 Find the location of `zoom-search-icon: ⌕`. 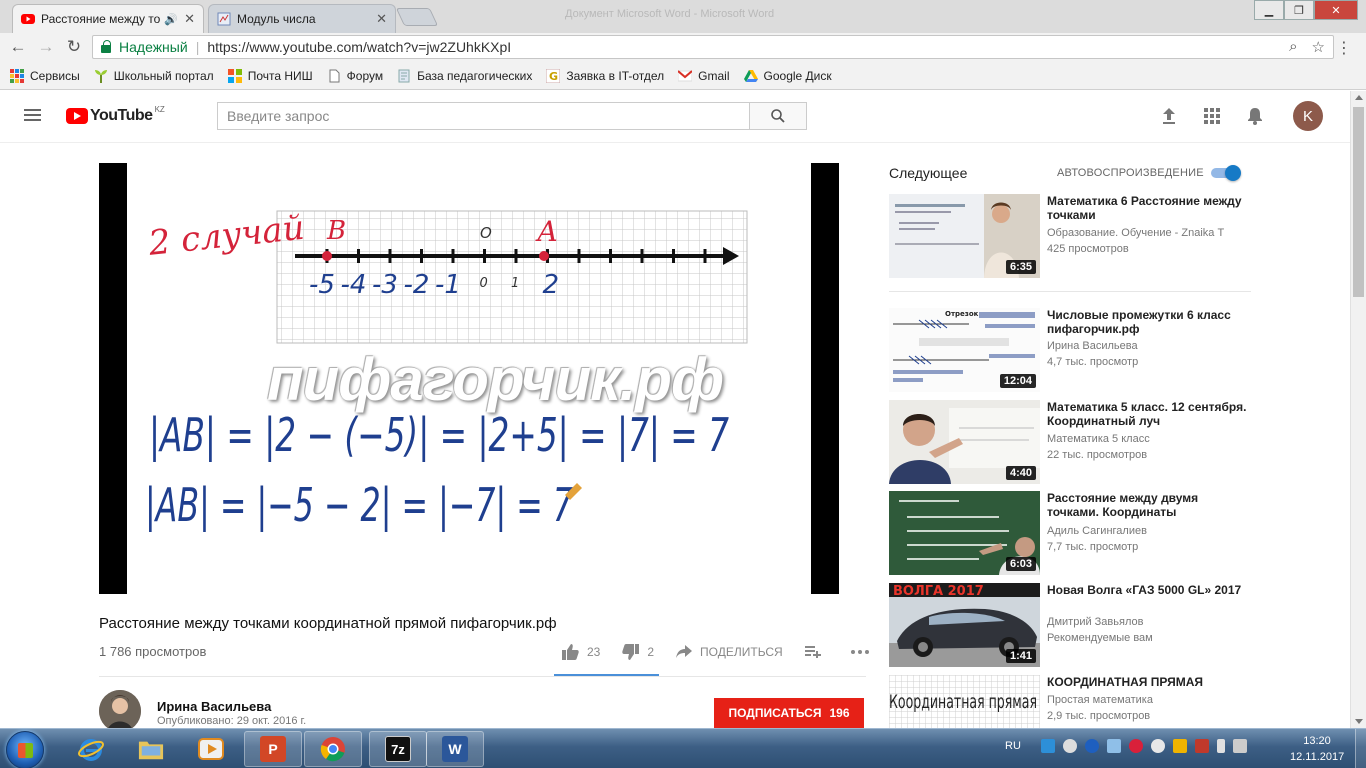

zoom-search-icon: ⌕ is located at coordinates (1293, 47).